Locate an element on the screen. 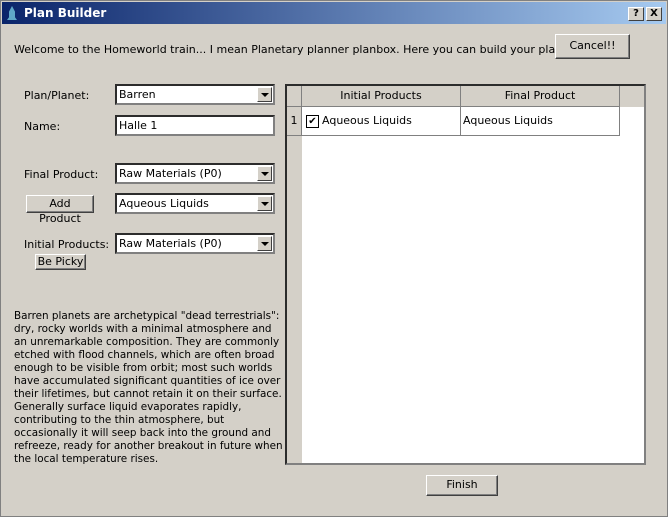 This screenshot has width=668, height=517. add-product-button: Add Product is located at coordinates (60, 210).